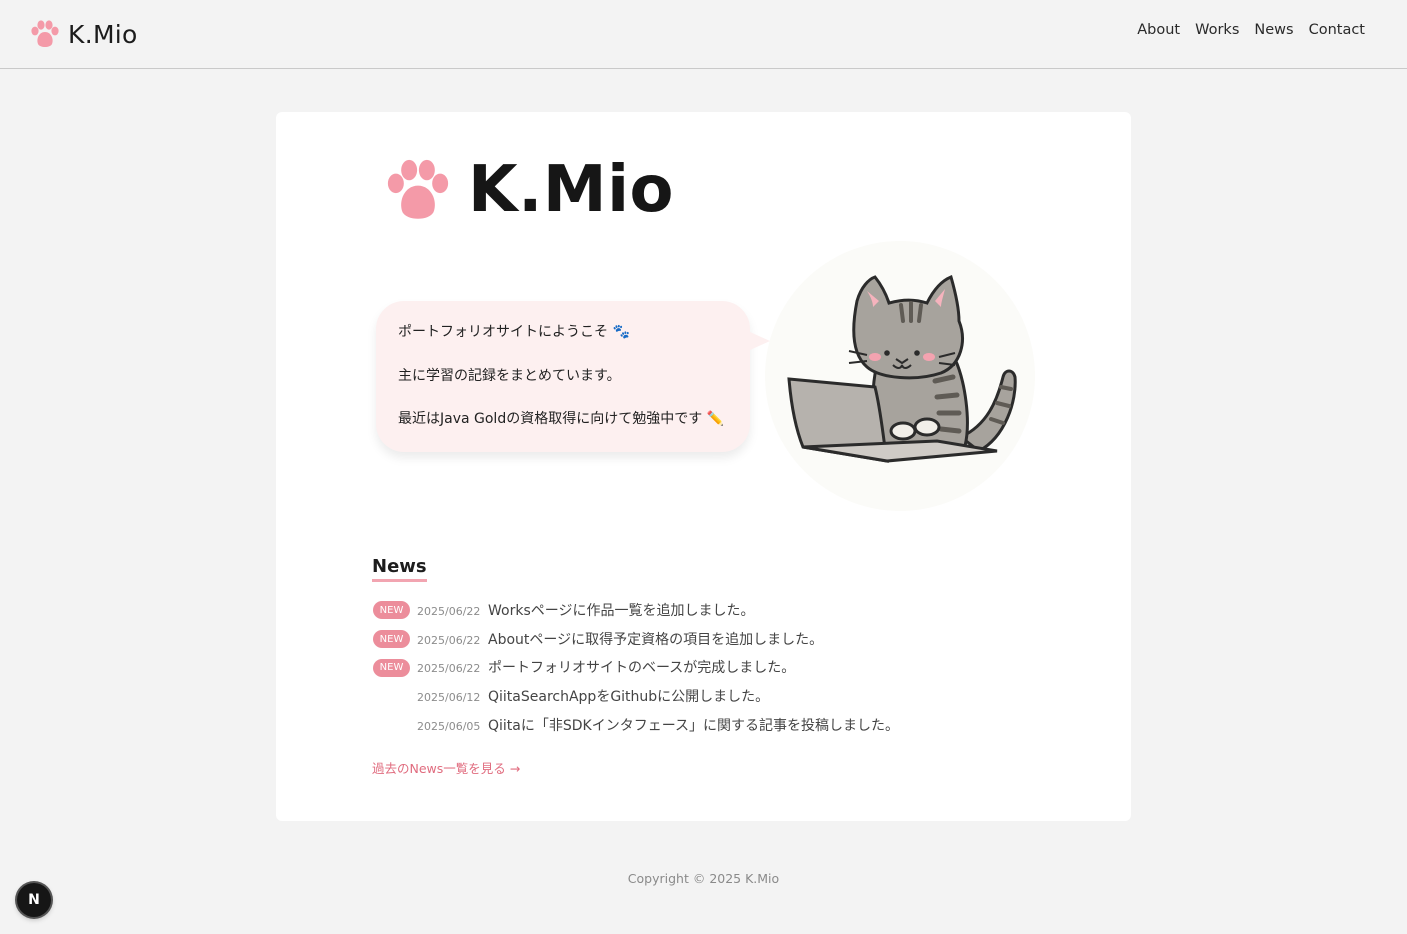 This screenshot has height=934, width=1407. What do you see at coordinates (629, 697) in the screenshot?
I see `news-text: QiitaSearchAppをGithubに公開しました。` at bounding box center [629, 697].